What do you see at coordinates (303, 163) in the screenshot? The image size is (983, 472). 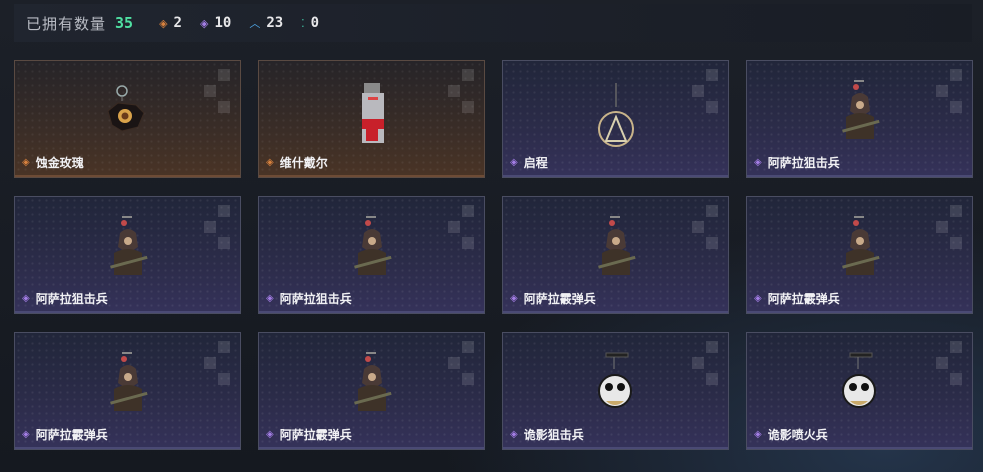 I see `item-name: 维什戴尔` at bounding box center [303, 163].